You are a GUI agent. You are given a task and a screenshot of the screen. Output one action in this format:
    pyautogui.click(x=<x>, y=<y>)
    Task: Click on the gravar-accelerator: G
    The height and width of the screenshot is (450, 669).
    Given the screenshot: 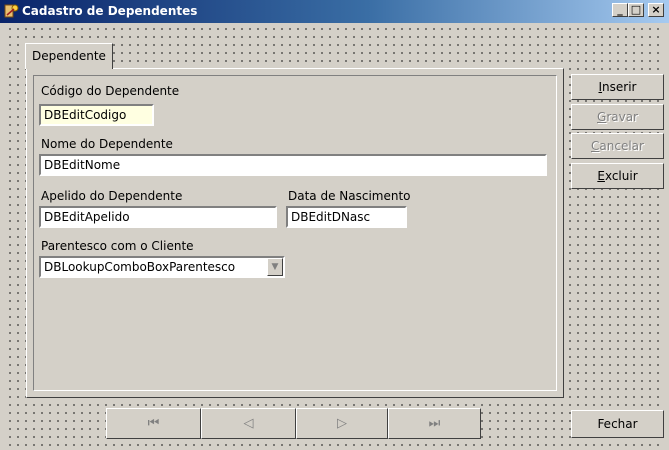 What is the action you would take?
    pyautogui.click(x=602, y=117)
    